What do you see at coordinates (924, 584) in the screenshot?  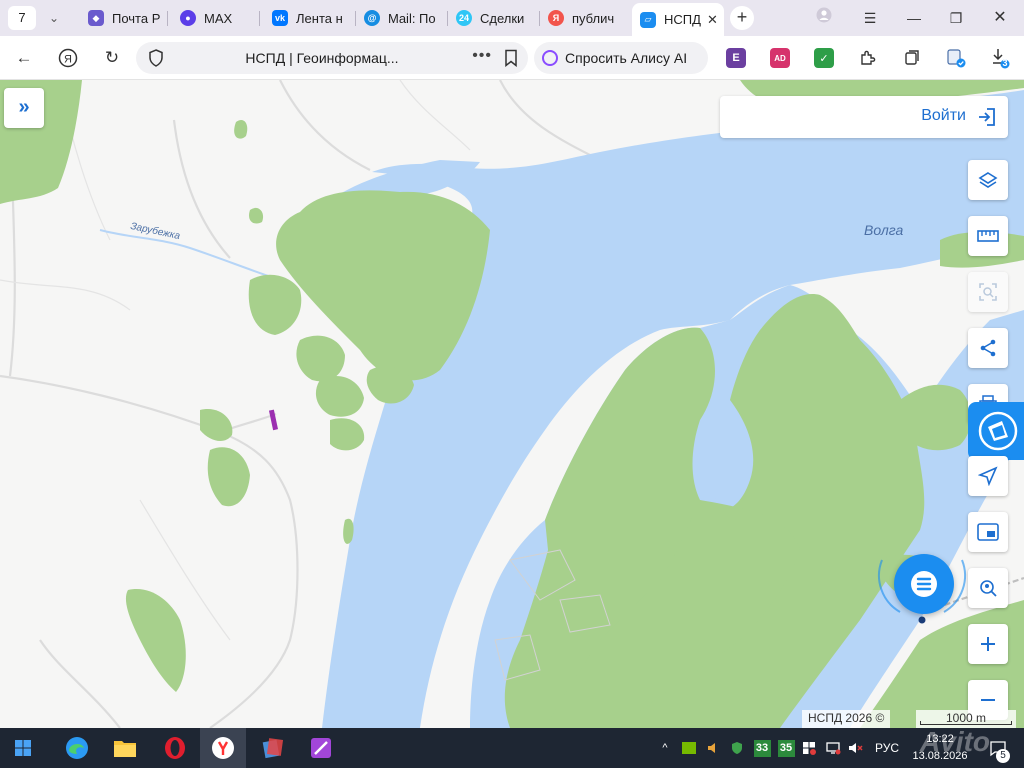 I see `chat-support-button` at bounding box center [924, 584].